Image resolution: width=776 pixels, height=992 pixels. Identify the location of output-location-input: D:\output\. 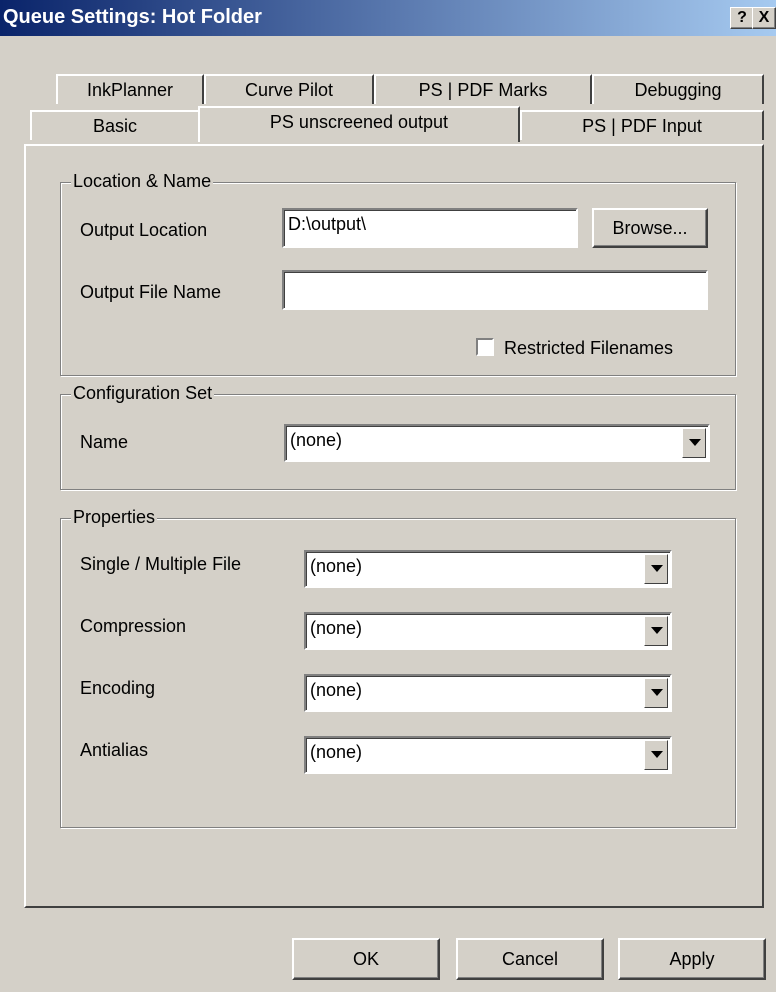
(430, 228).